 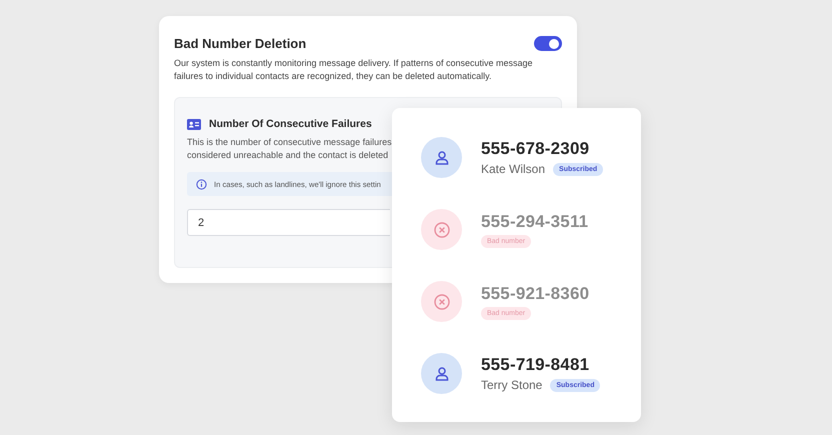 I want to click on phone-number: 555-294-3511, so click(x=534, y=222).